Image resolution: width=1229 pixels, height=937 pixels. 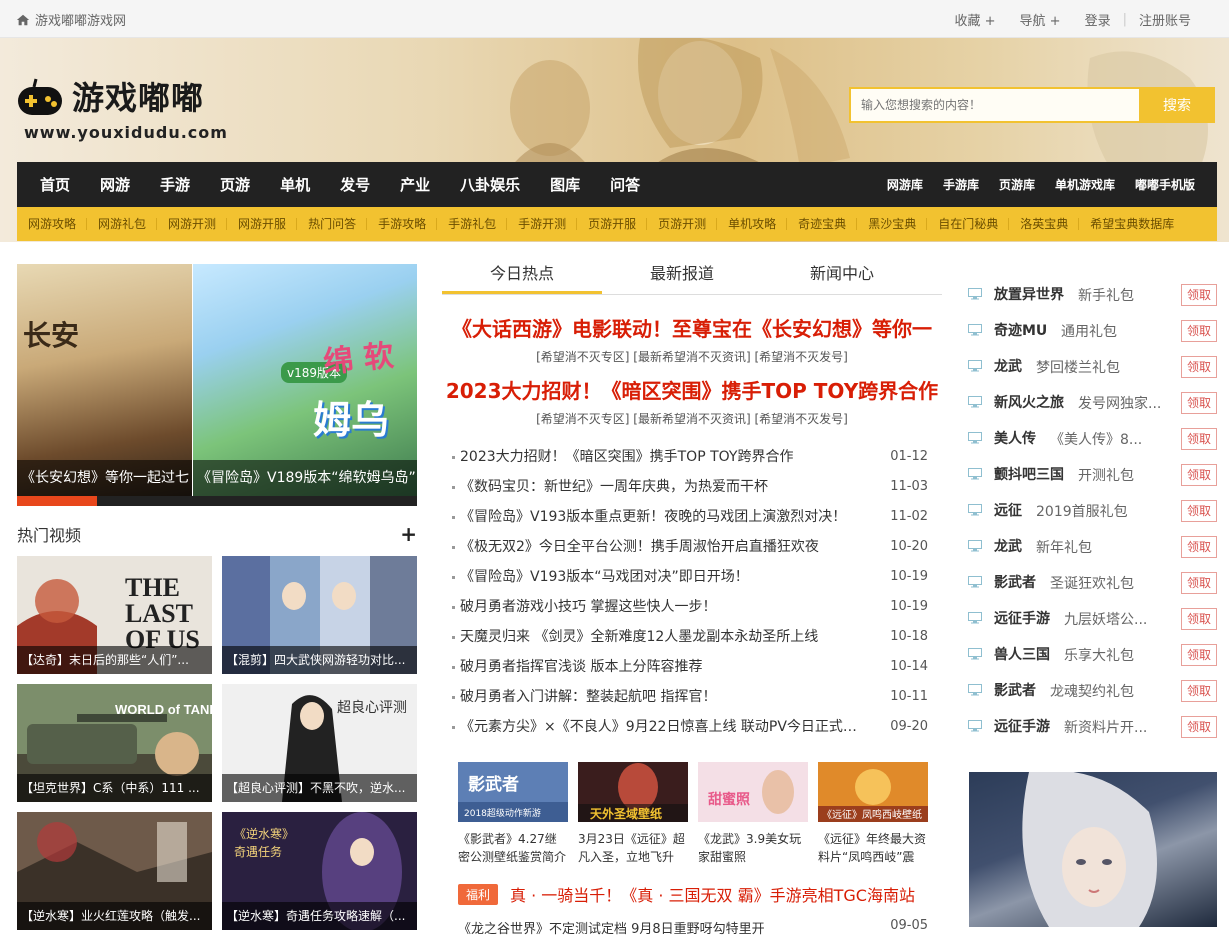 What do you see at coordinates (692, 389) in the screenshot?
I see `headline-title: 2023大力招财！《暗区突围》携手TOP TOY跨界合作` at bounding box center [692, 389].